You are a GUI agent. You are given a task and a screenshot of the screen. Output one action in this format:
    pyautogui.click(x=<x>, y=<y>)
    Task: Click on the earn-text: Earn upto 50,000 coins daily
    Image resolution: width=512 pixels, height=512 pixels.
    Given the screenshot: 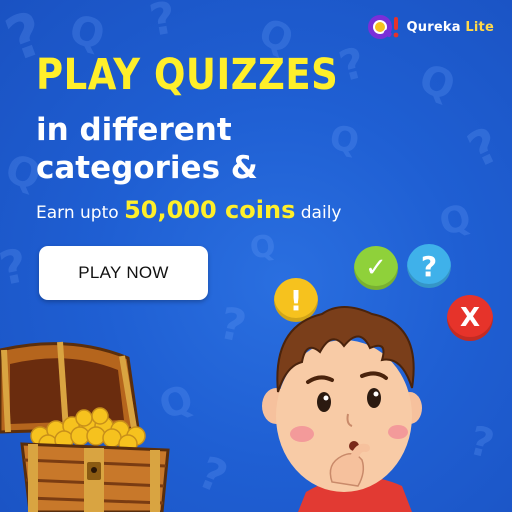 What is the action you would take?
    pyautogui.click(x=188, y=210)
    